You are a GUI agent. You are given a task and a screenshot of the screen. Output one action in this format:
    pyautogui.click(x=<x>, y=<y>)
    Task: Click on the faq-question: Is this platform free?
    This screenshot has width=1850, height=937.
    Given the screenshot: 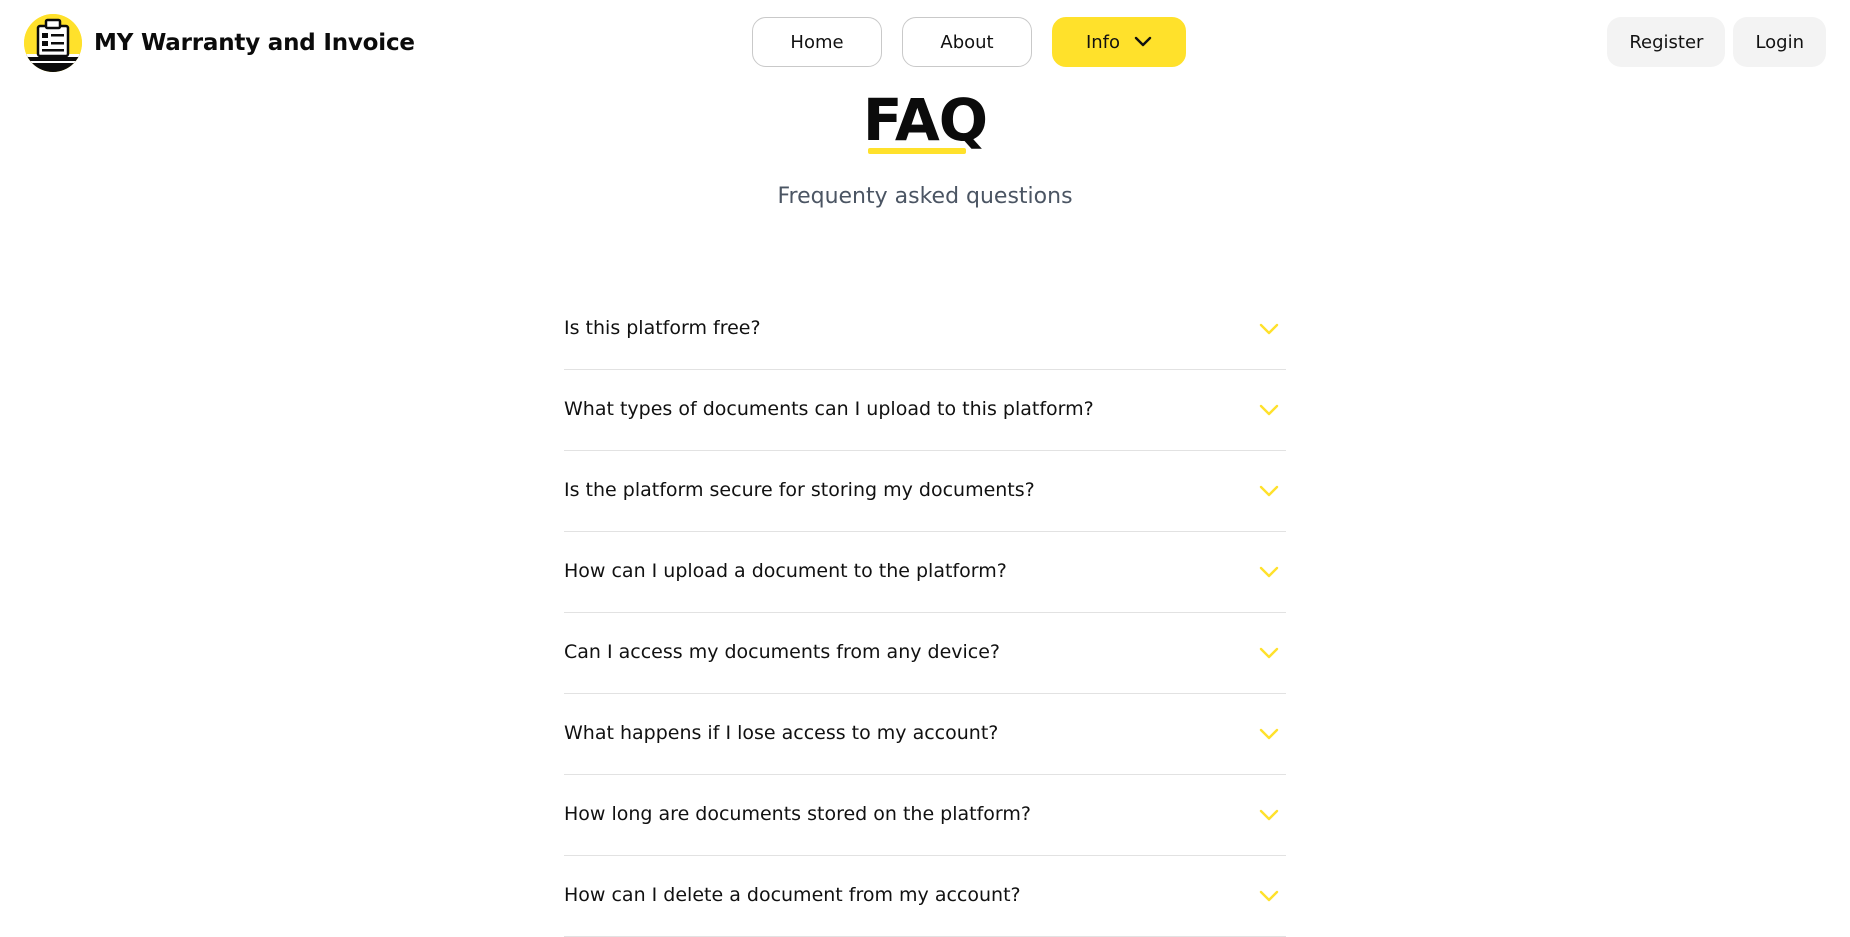 What is the action you would take?
    pyautogui.click(x=662, y=328)
    